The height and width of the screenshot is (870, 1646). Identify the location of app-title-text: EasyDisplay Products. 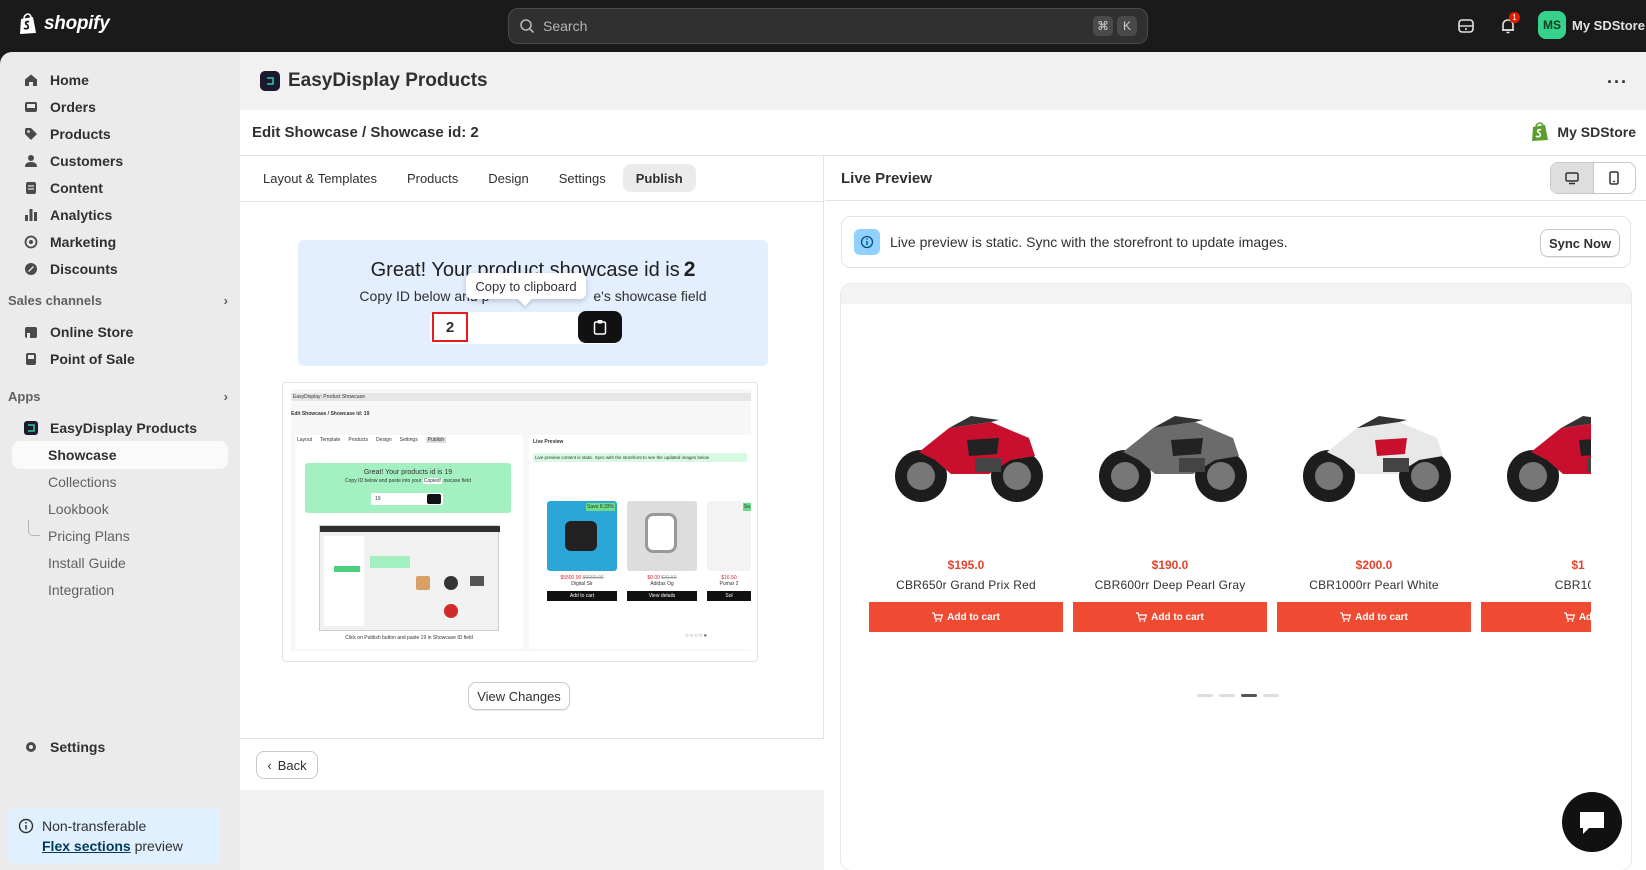
(388, 80).